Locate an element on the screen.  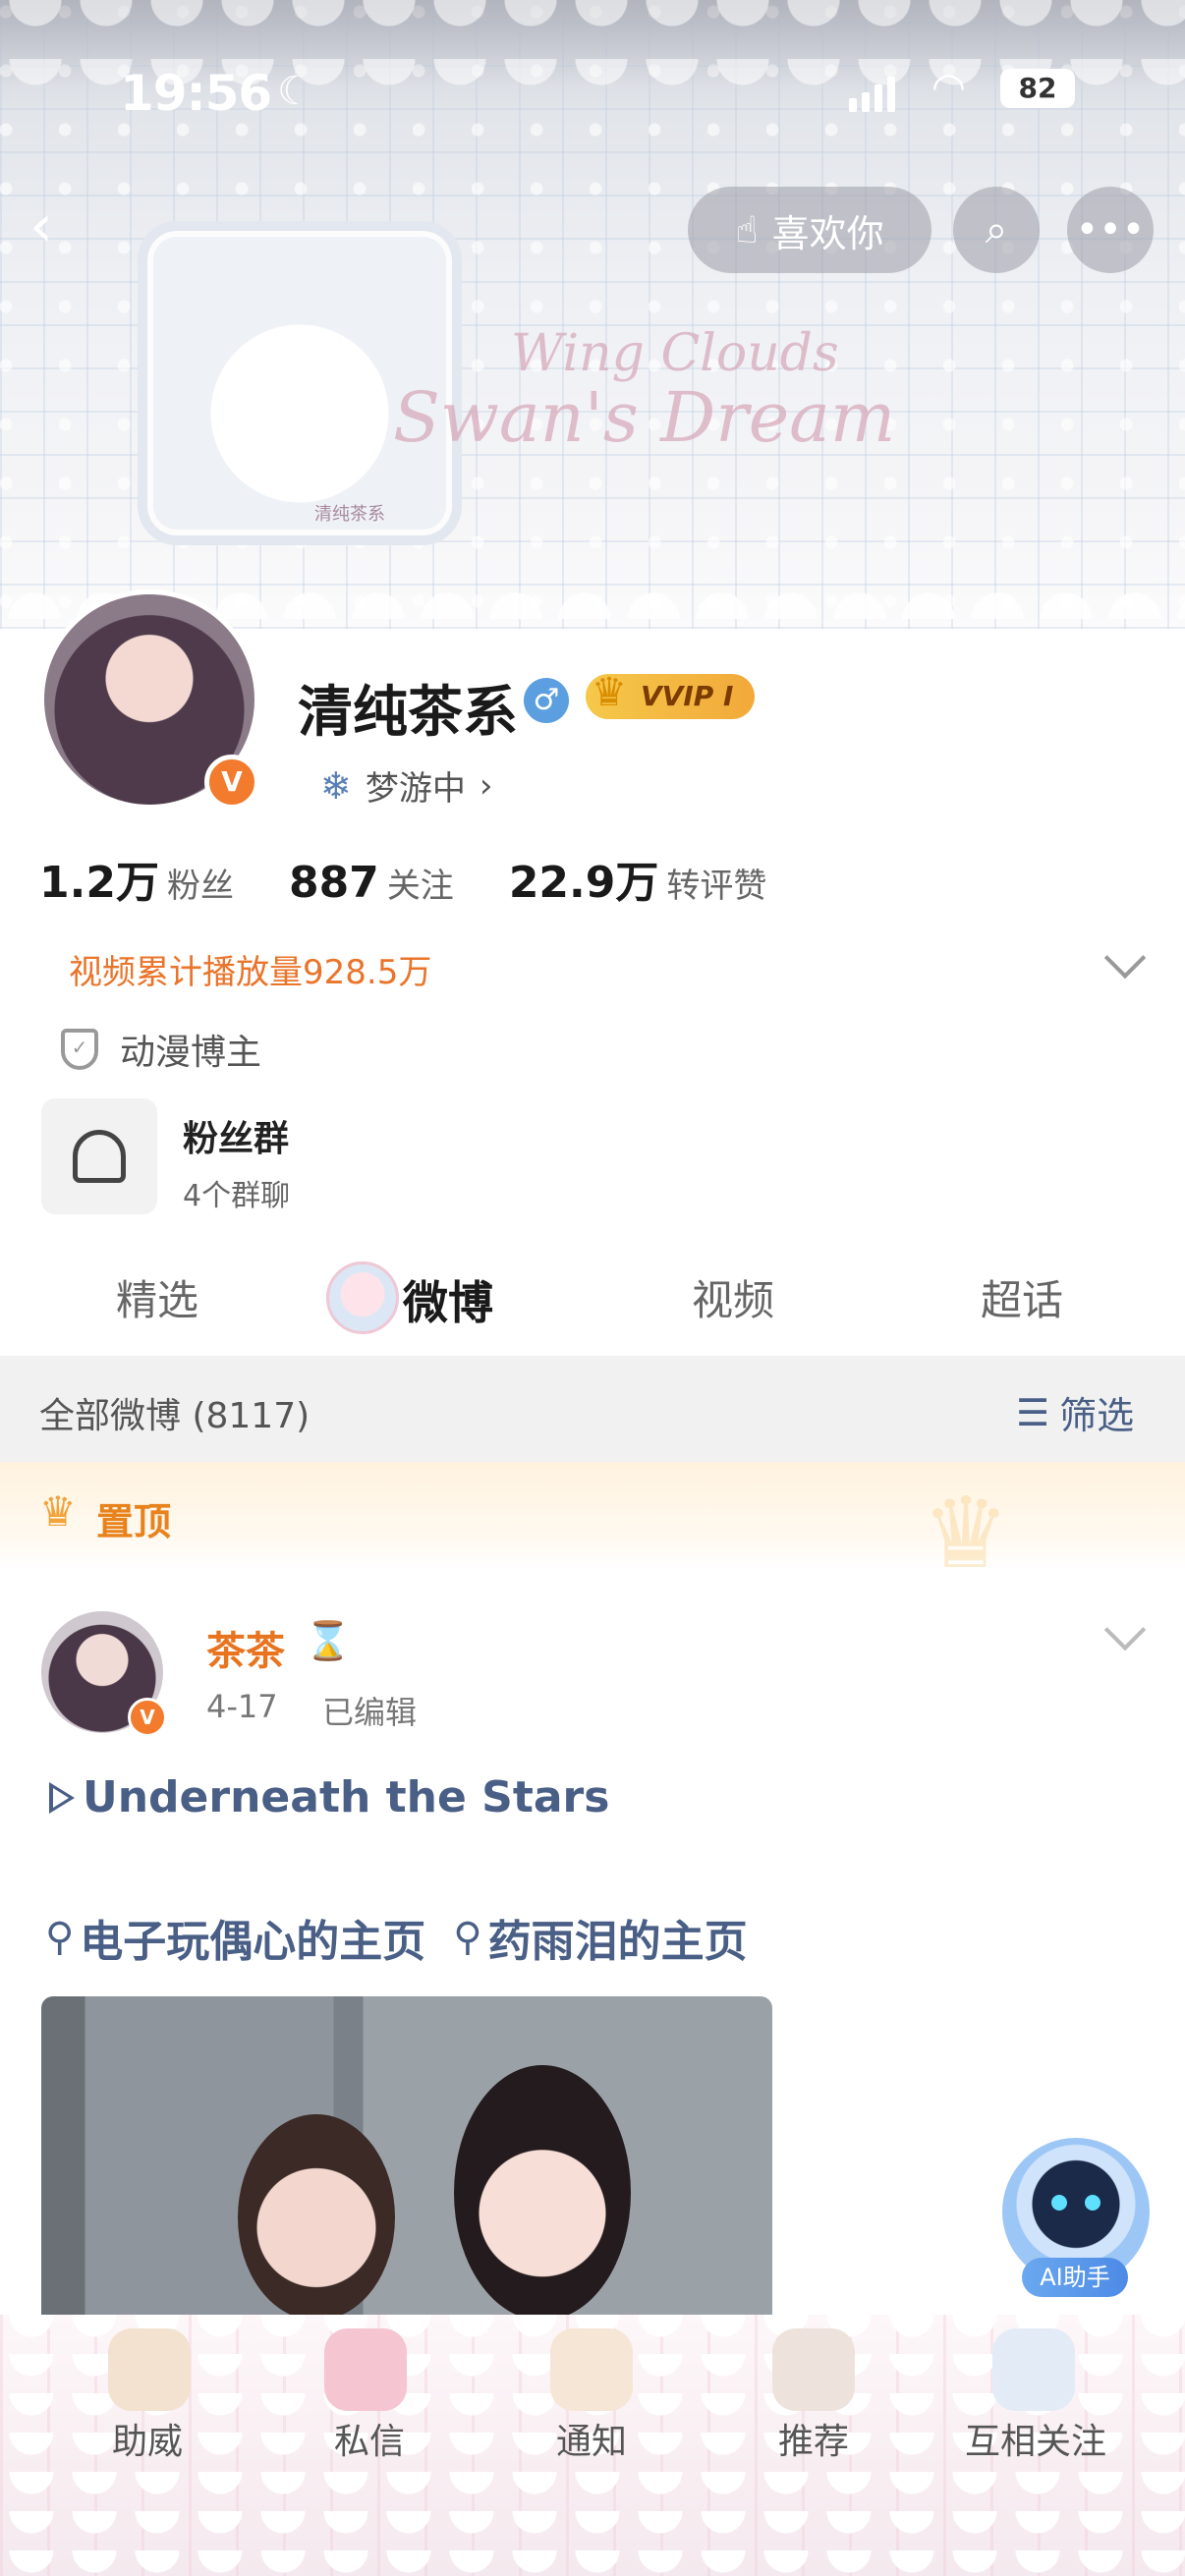
banner-script-text: Wing Clouds Swan's Dream is located at coordinates (644, 391).